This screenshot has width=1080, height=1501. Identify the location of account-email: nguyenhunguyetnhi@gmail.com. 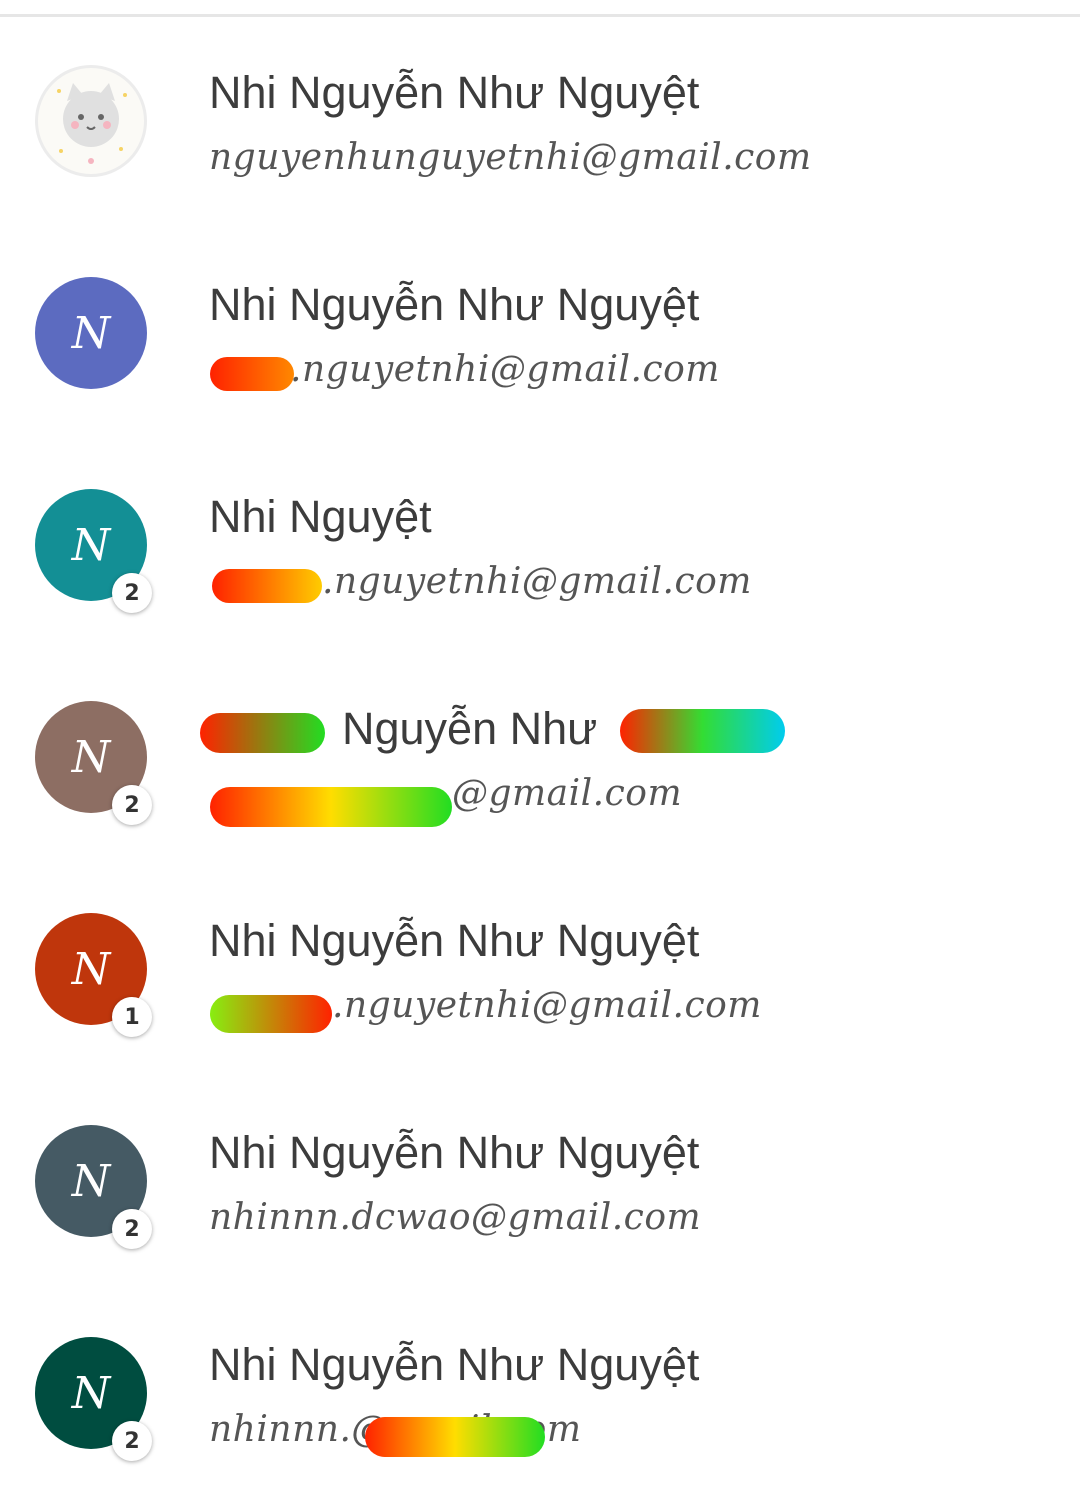
(510, 157).